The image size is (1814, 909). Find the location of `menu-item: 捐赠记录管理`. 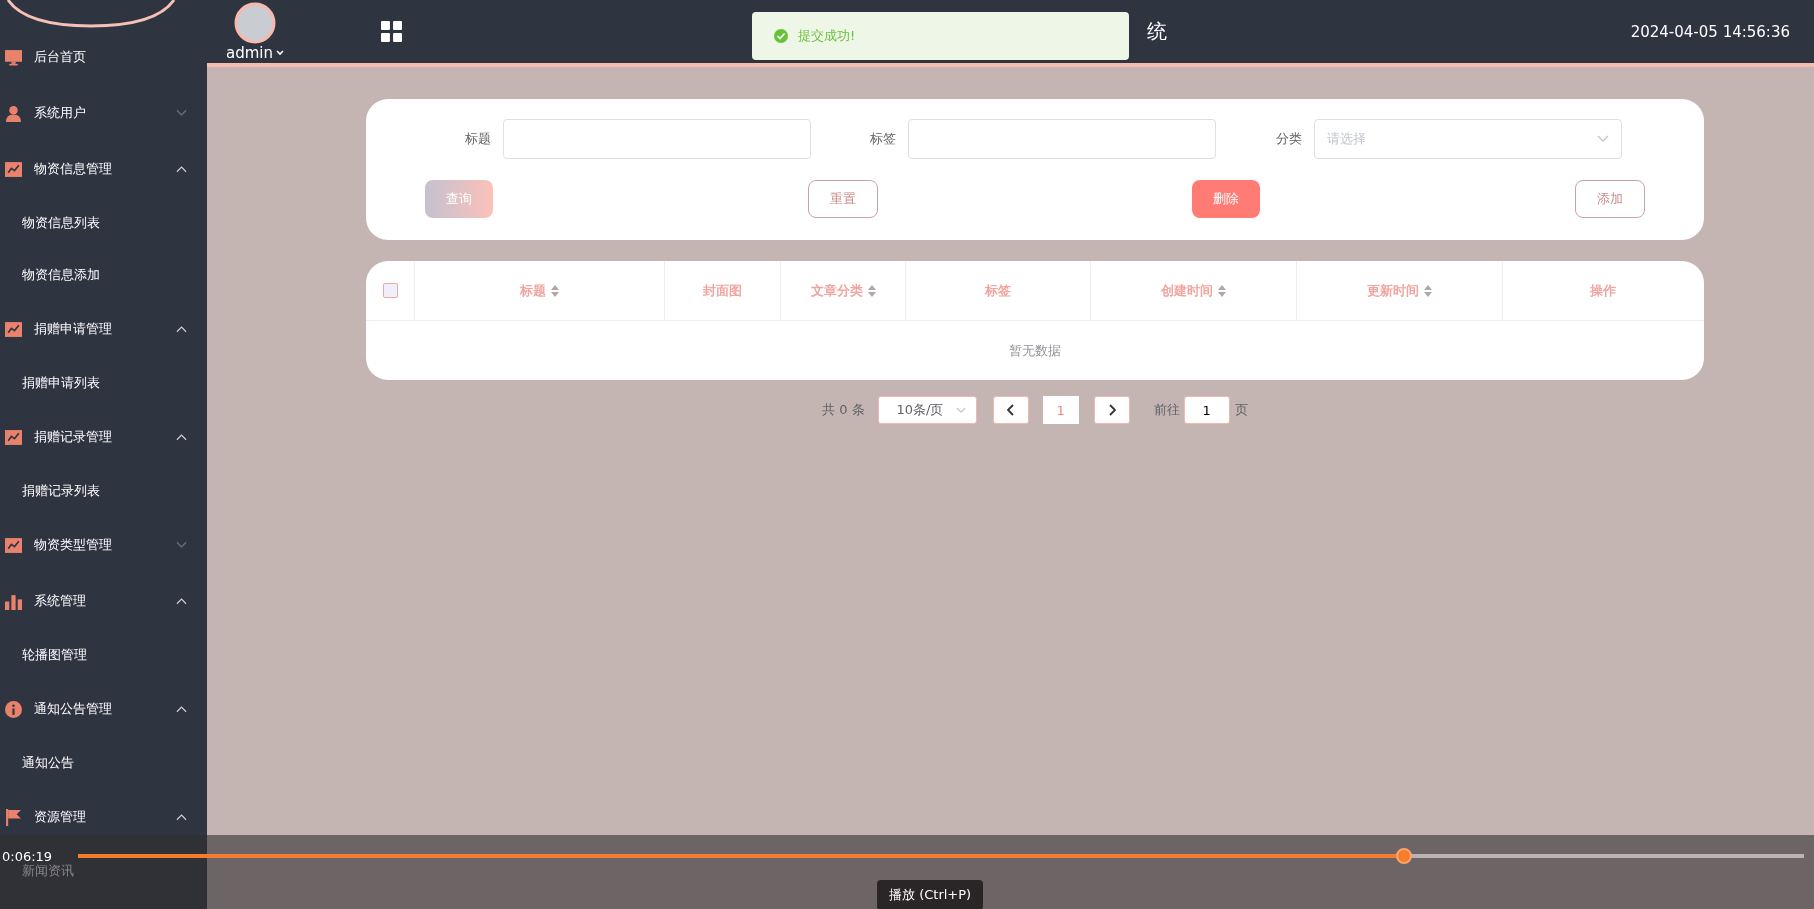

menu-item: 捐赠记录管理 is located at coordinates (103, 437).